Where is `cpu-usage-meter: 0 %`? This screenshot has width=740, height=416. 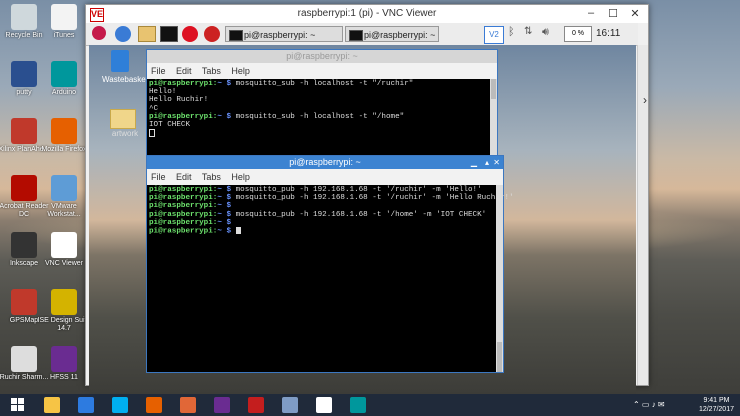 cpu-usage-meter: 0 % is located at coordinates (578, 34).